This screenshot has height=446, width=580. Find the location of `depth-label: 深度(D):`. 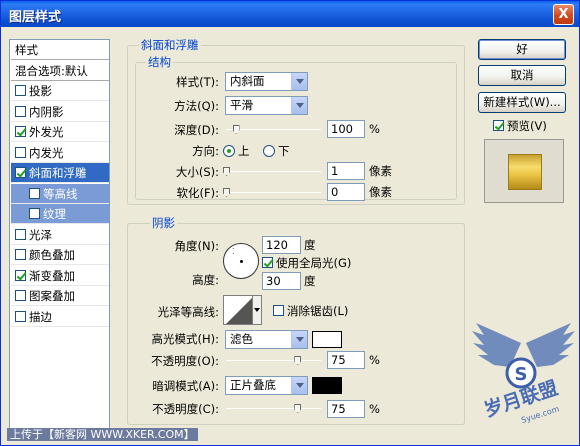

depth-label: 深度(D): is located at coordinates (196, 130).